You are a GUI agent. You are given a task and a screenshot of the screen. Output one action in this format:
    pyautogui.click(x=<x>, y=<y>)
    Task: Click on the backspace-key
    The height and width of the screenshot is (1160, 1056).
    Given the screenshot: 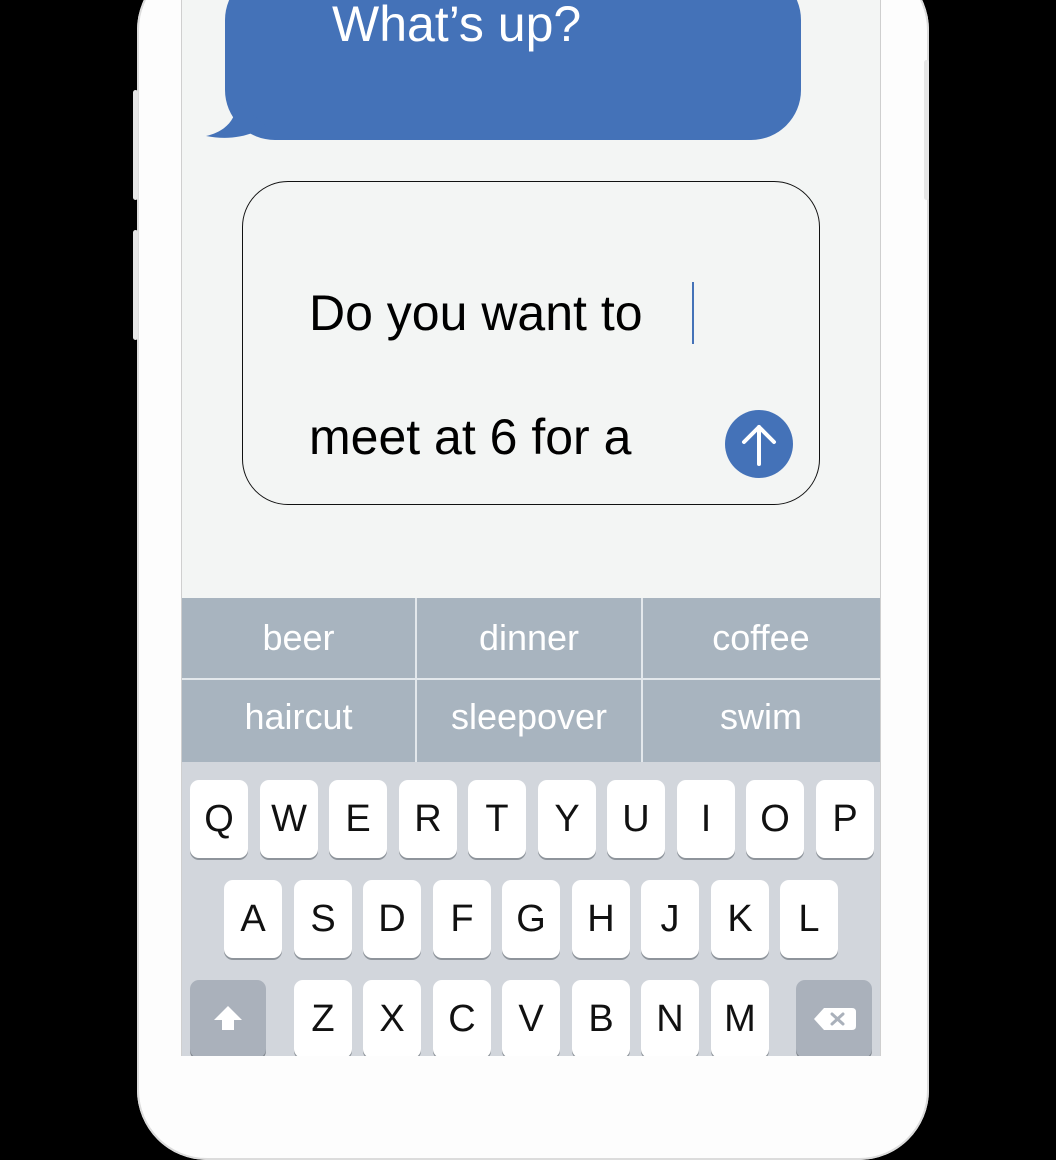 What is the action you would take?
    pyautogui.click(x=834, y=1018)
    